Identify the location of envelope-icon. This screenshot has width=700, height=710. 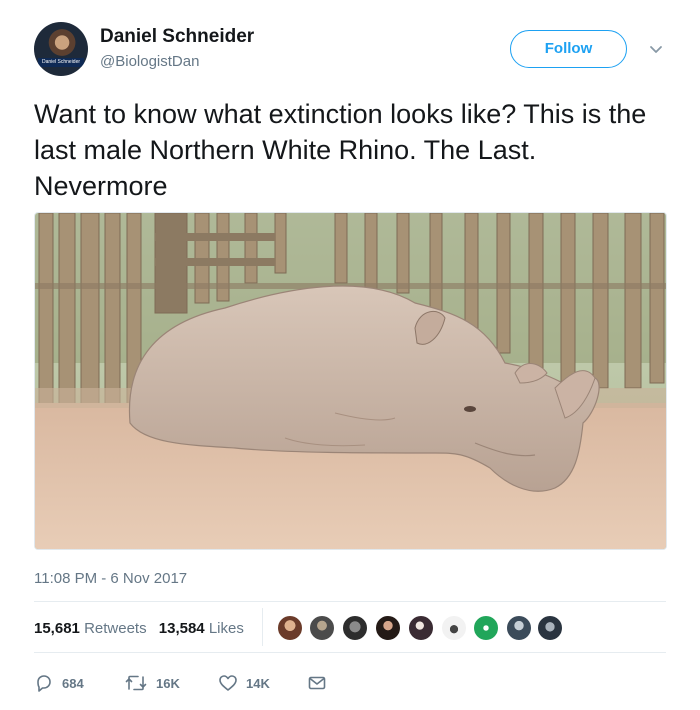
(317, 683).